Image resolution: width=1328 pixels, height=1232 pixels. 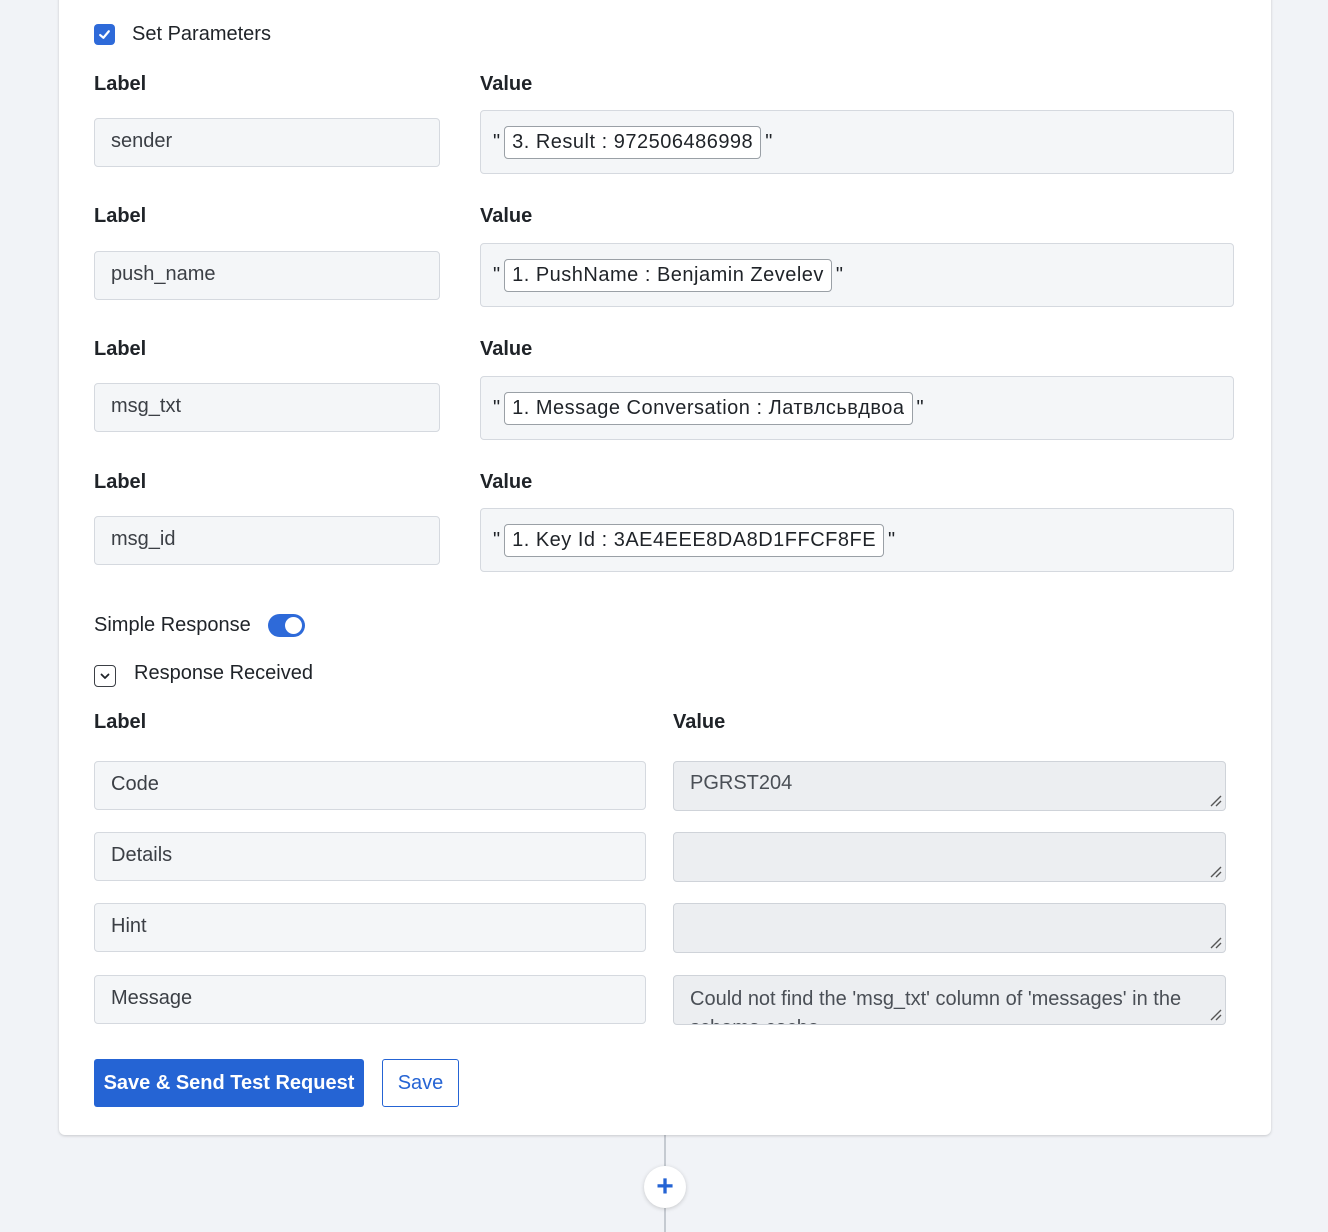 What do you see at coordinates (370, 856) in the screenshot?
I see `response-label-field: Details` at bounding box center [370, 856].